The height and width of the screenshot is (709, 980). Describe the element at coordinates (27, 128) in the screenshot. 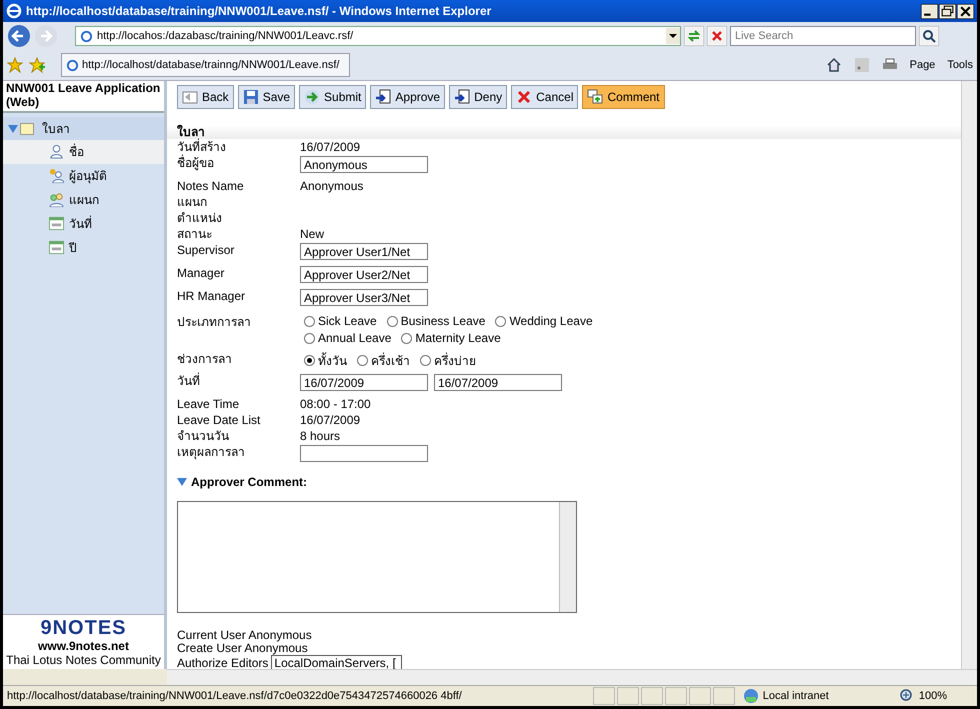

I see `folder-icon` at that location.